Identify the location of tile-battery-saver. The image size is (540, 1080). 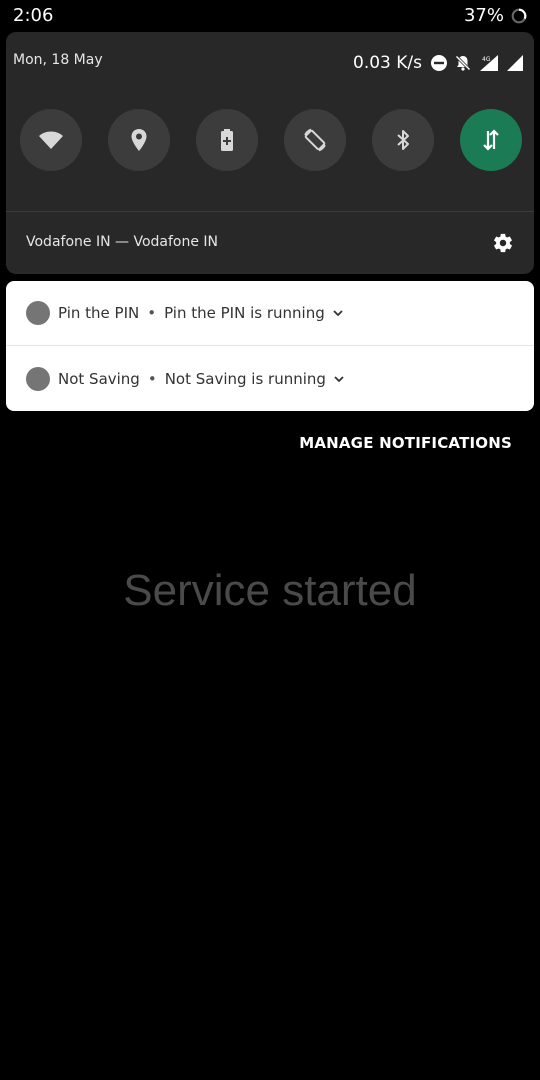
(227, 140).